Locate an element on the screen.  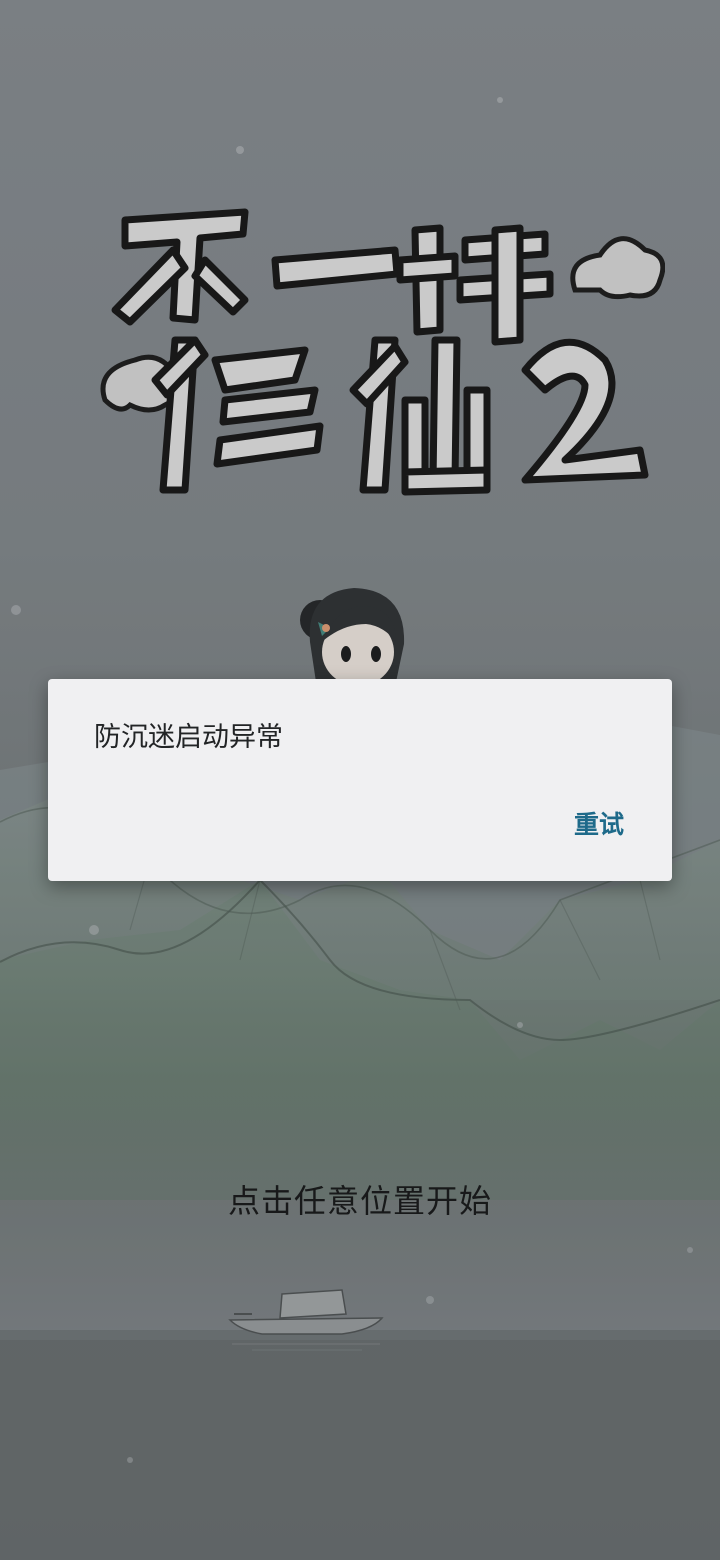
anti-addiction-error-dialog: 防沉迷启动异常 重试 is located at coordinates (360, 780).